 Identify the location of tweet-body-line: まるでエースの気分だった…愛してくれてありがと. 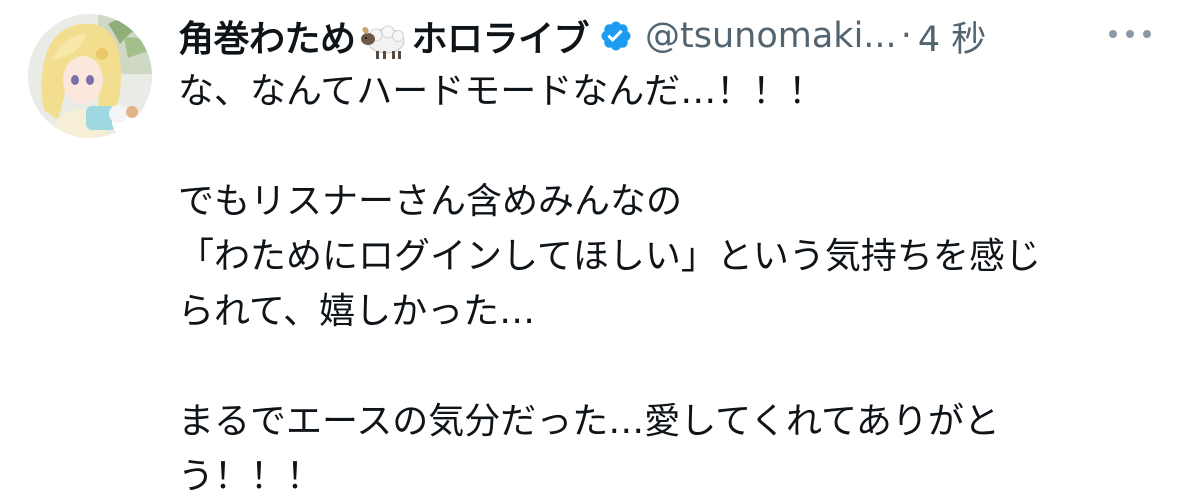
(589, 421).